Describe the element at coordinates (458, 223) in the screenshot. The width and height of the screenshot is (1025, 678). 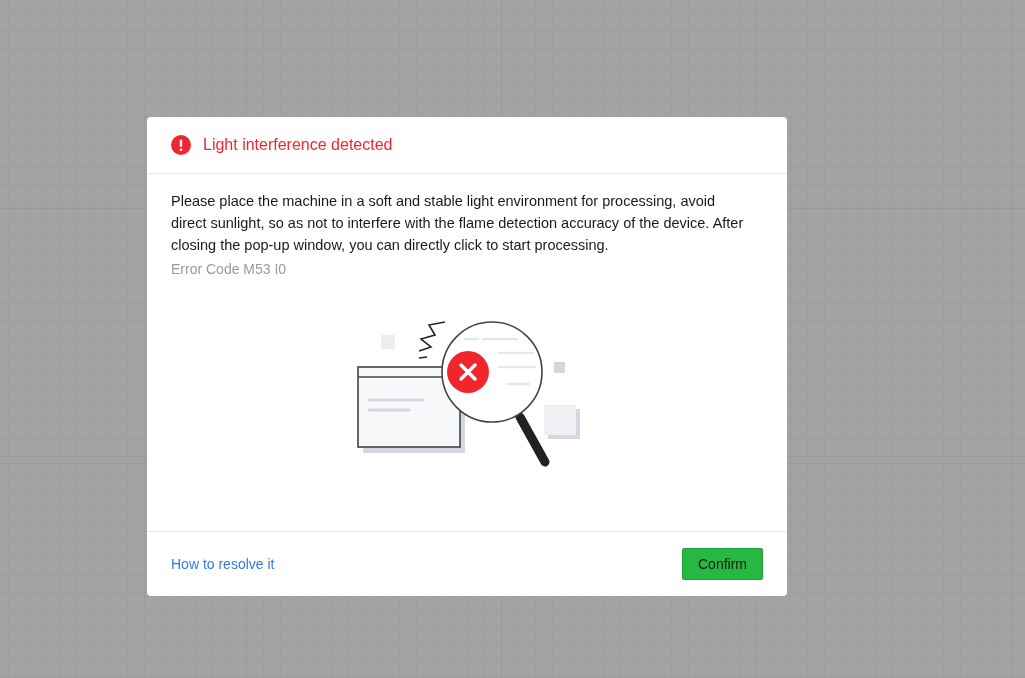
I see `message-text: Please place the machine in a soft and stable light environment for processing, avoid direct sunlight, so as not to interfere with the flame detection accuracy of the device. After closing the pop-up window, you can directly click to start processing.` at that location.